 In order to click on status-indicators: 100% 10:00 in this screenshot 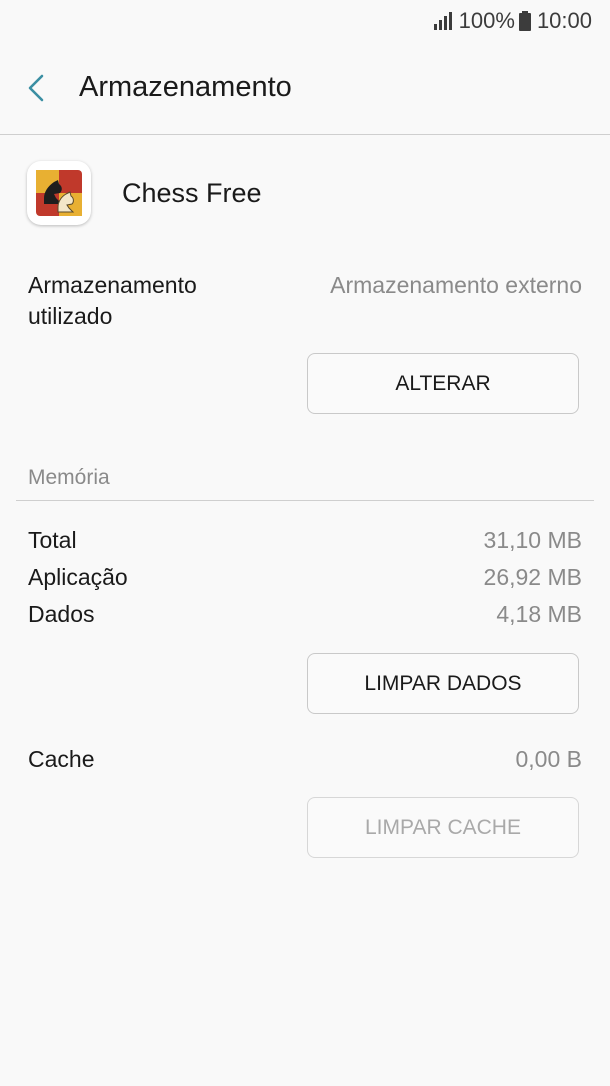, I will do `click(512, 21)`.